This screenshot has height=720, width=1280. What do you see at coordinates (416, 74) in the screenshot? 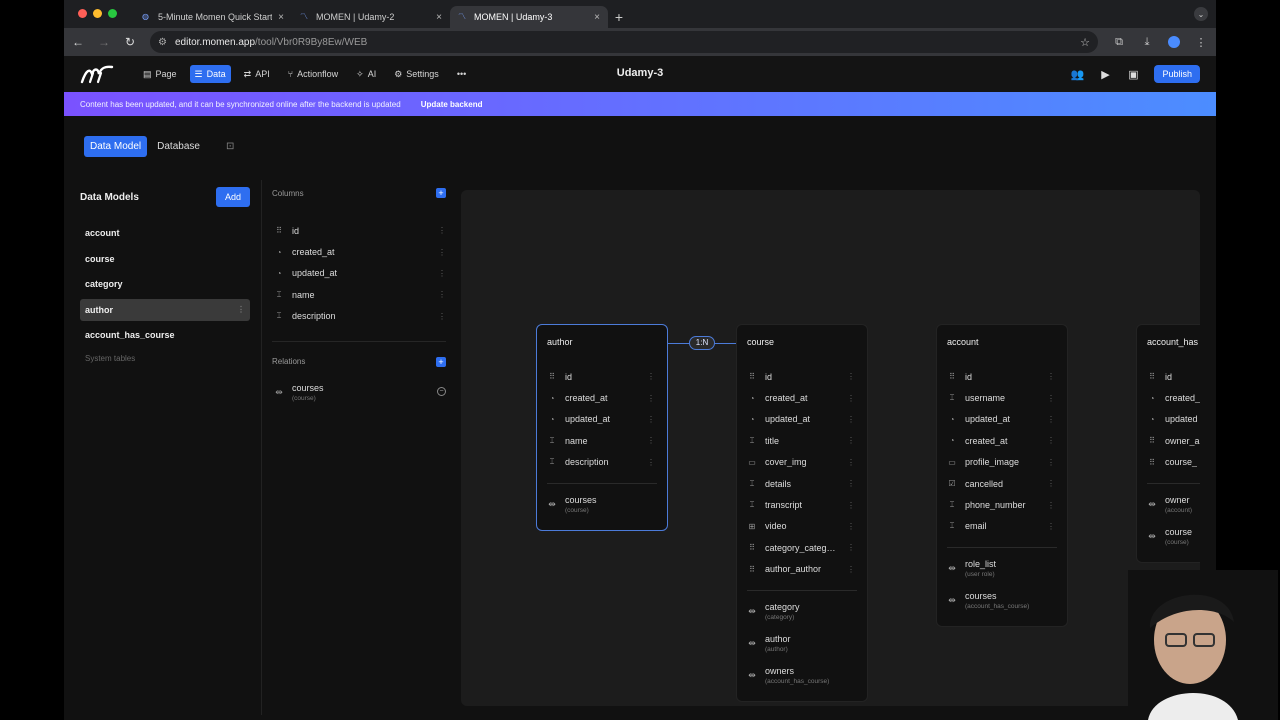
I see `menu-settings: ⚙ Settings` at bounding box center [416, 74].